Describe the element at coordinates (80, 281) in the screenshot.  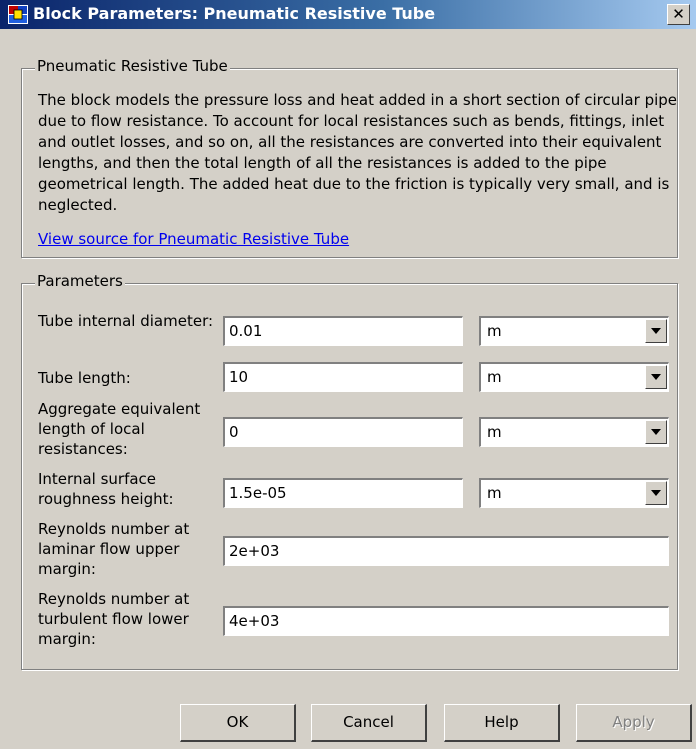
I see `parameters-group-legend: Parameters` at that location.